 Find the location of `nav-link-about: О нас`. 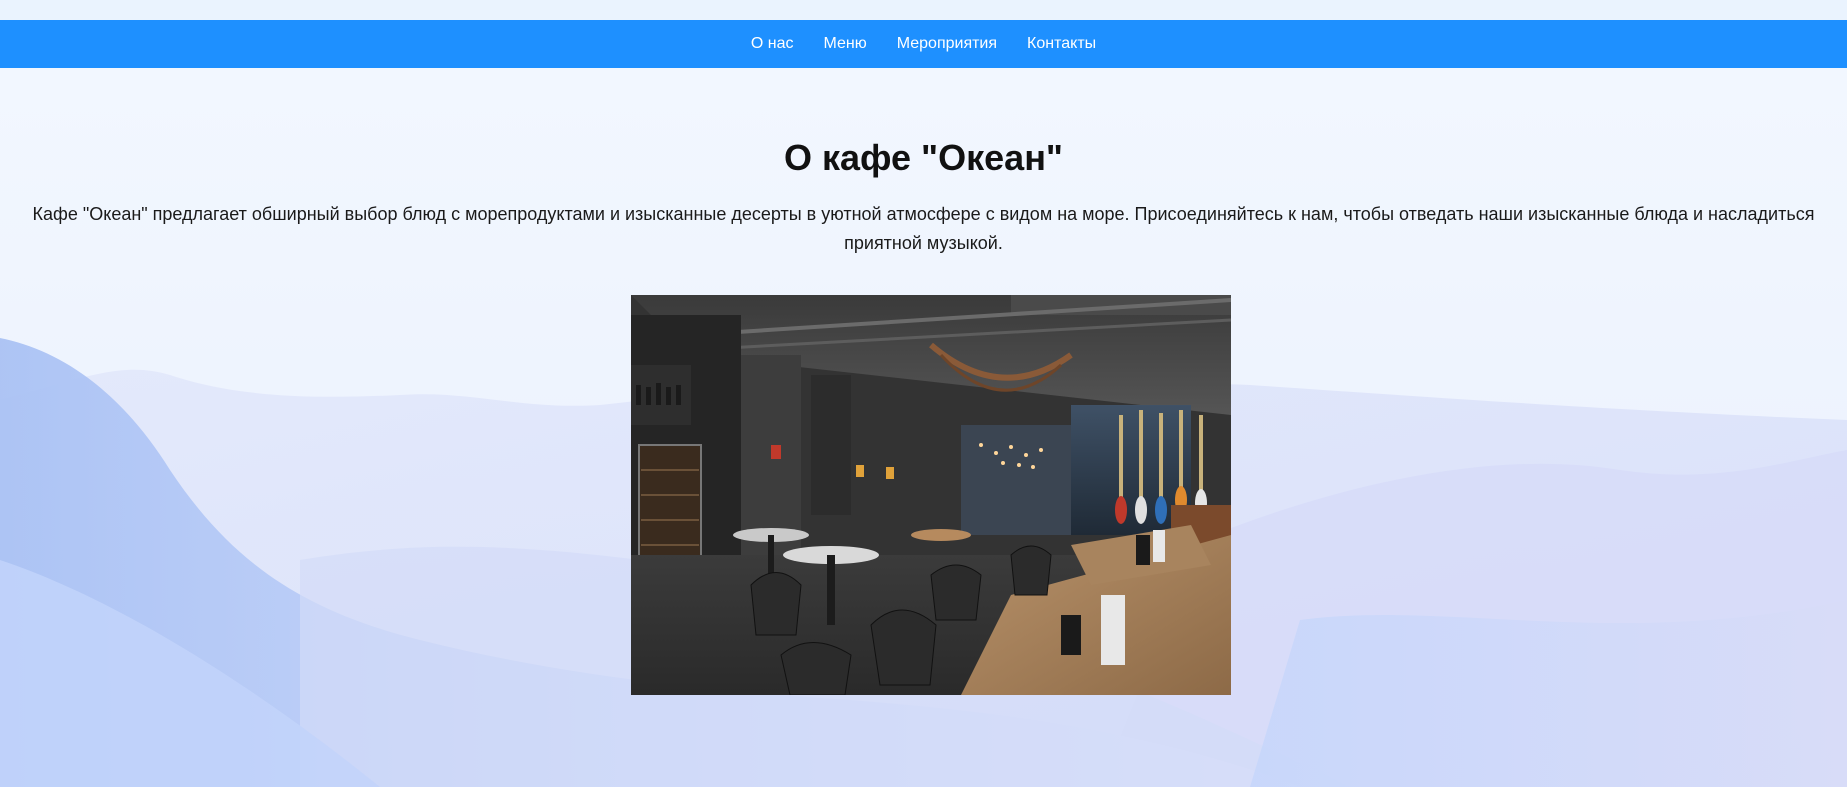

nav-link-about: О нас is located at coordinates (772, 44).